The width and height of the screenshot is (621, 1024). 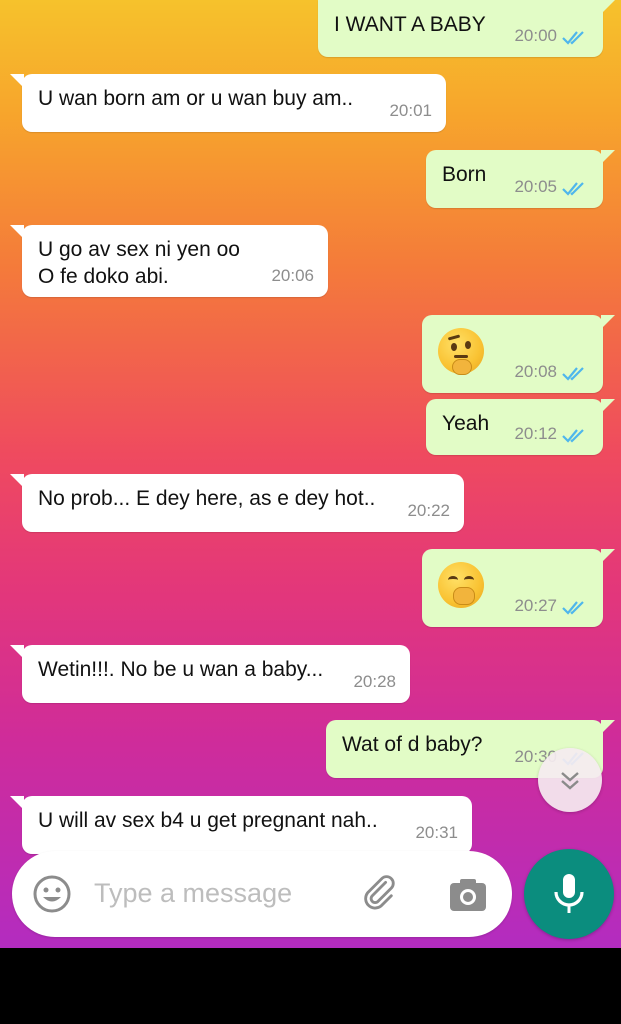 What do you see at coordinates (382, 895) in the screenshot?
I see `paperclip-icon` at bounding box center [382, 895].